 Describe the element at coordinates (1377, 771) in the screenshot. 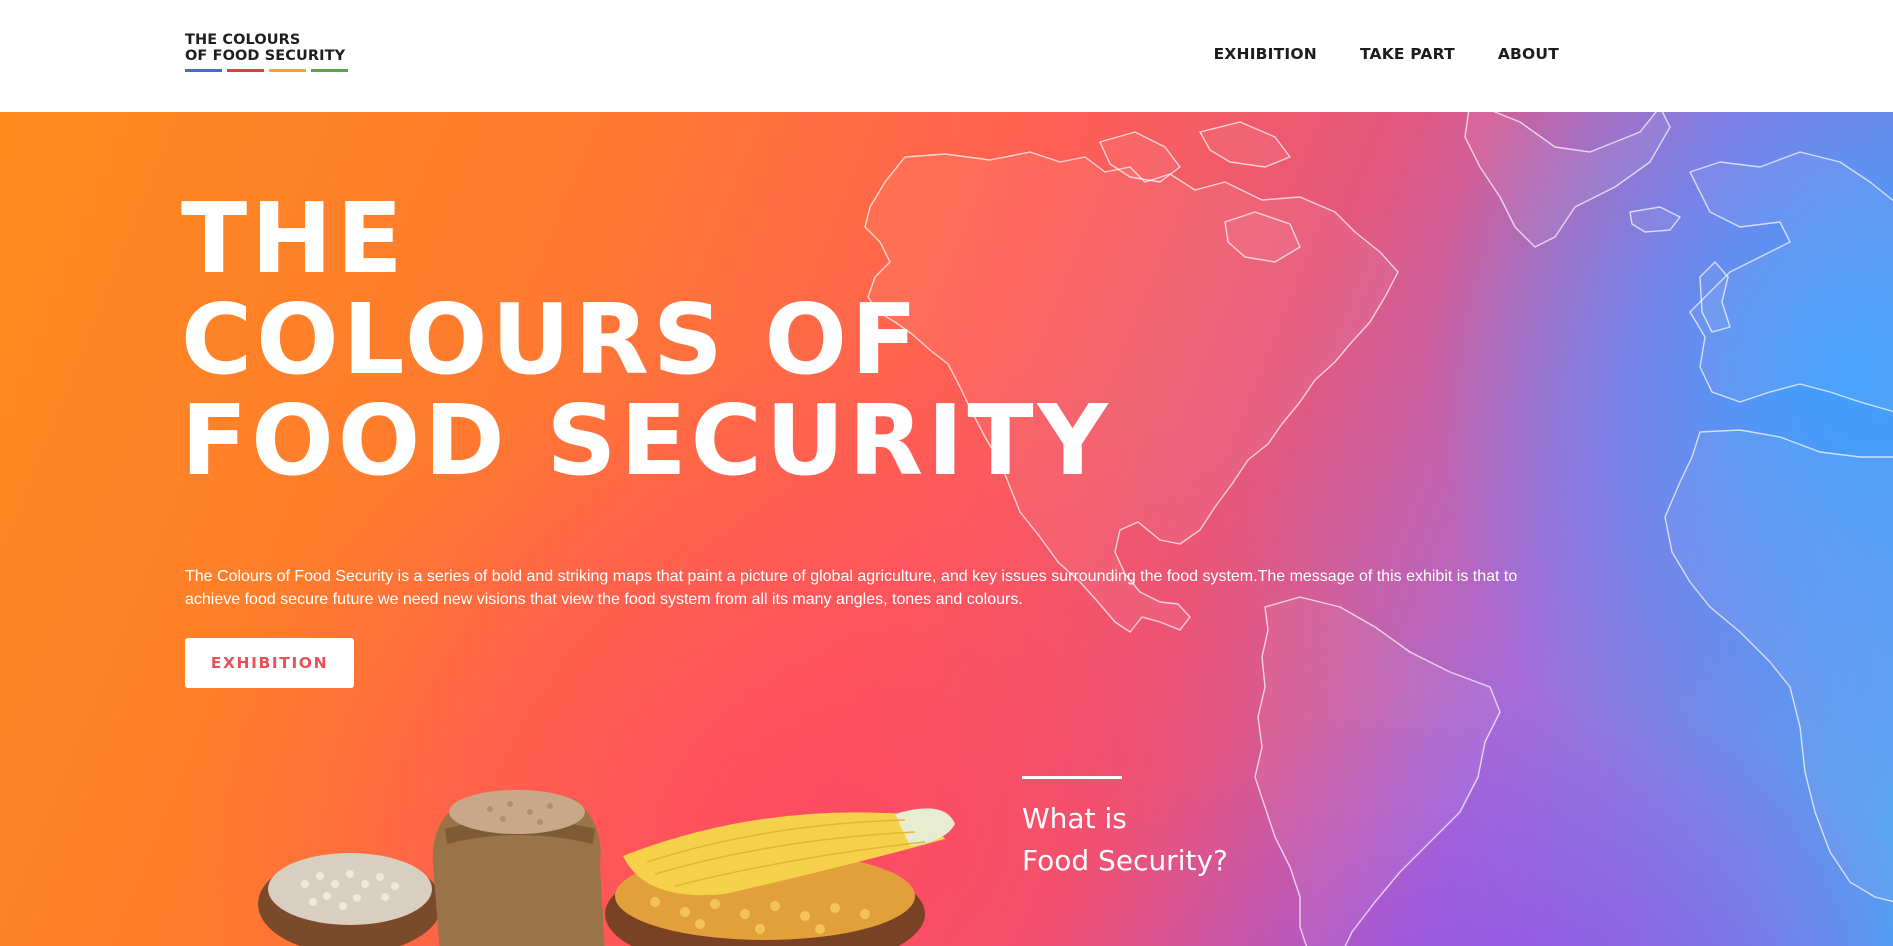

I see `south-america-outline` at that location.